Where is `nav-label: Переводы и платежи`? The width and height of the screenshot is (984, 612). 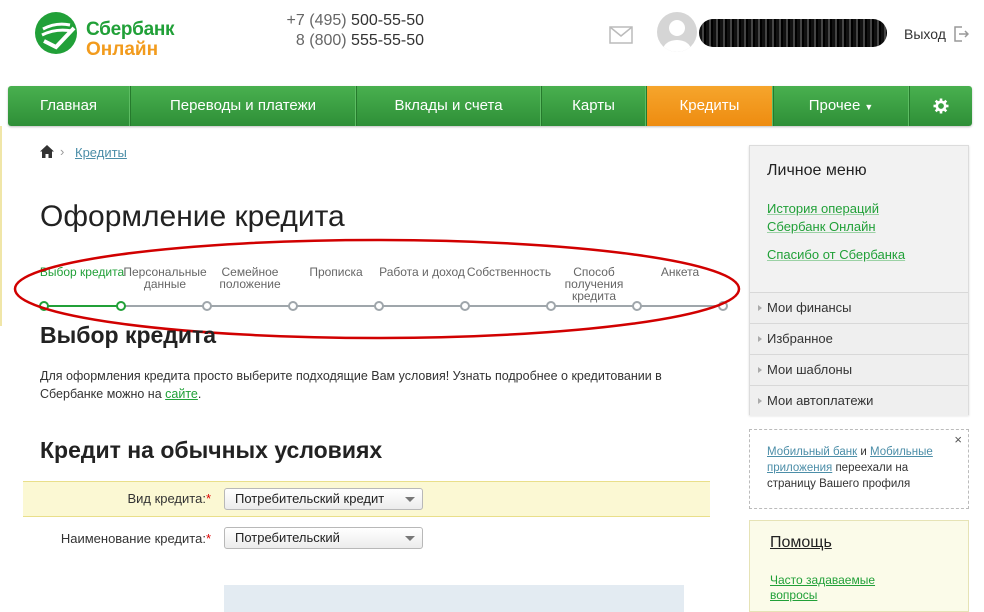
nav-label: Переводы и платежи is located at coordinates (243, 105).